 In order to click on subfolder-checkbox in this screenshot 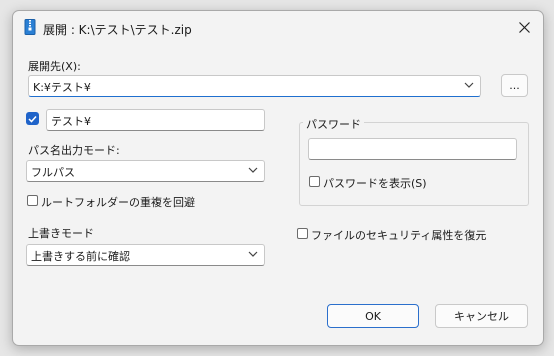, I will do `click(32, 118)`.